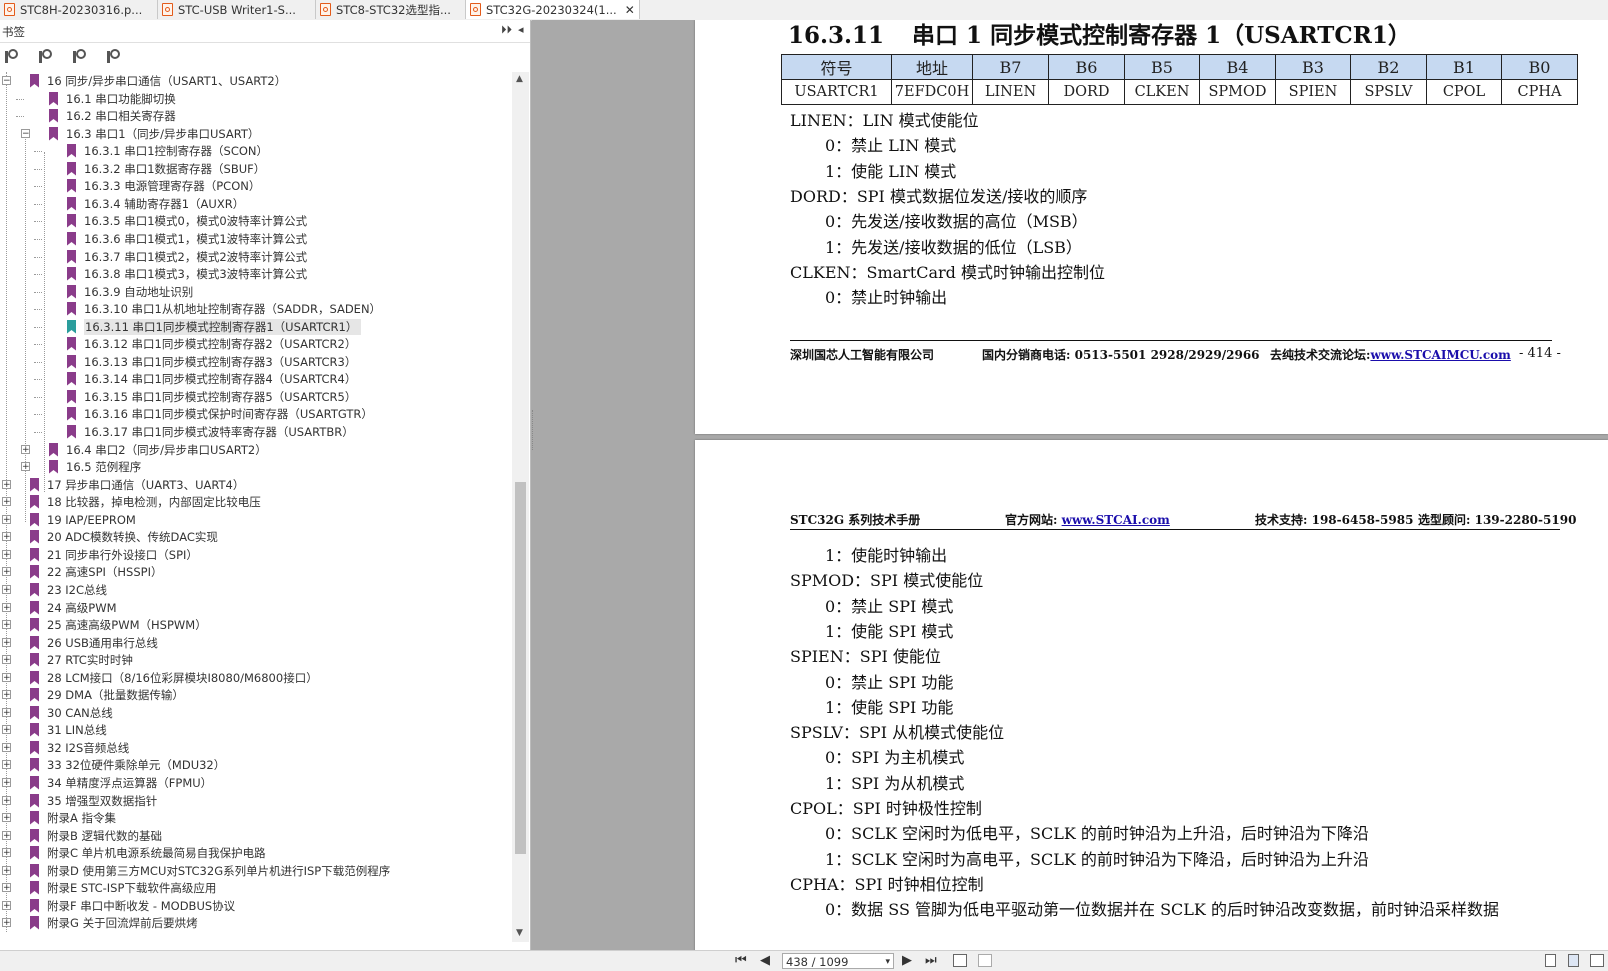 Image resolution: width=1608 pixels, height=971 pixels. Describe the element at coordinates (79, 747) in the screenshot. I see `bookmark-item: 32 I2S音频总线` at that location.